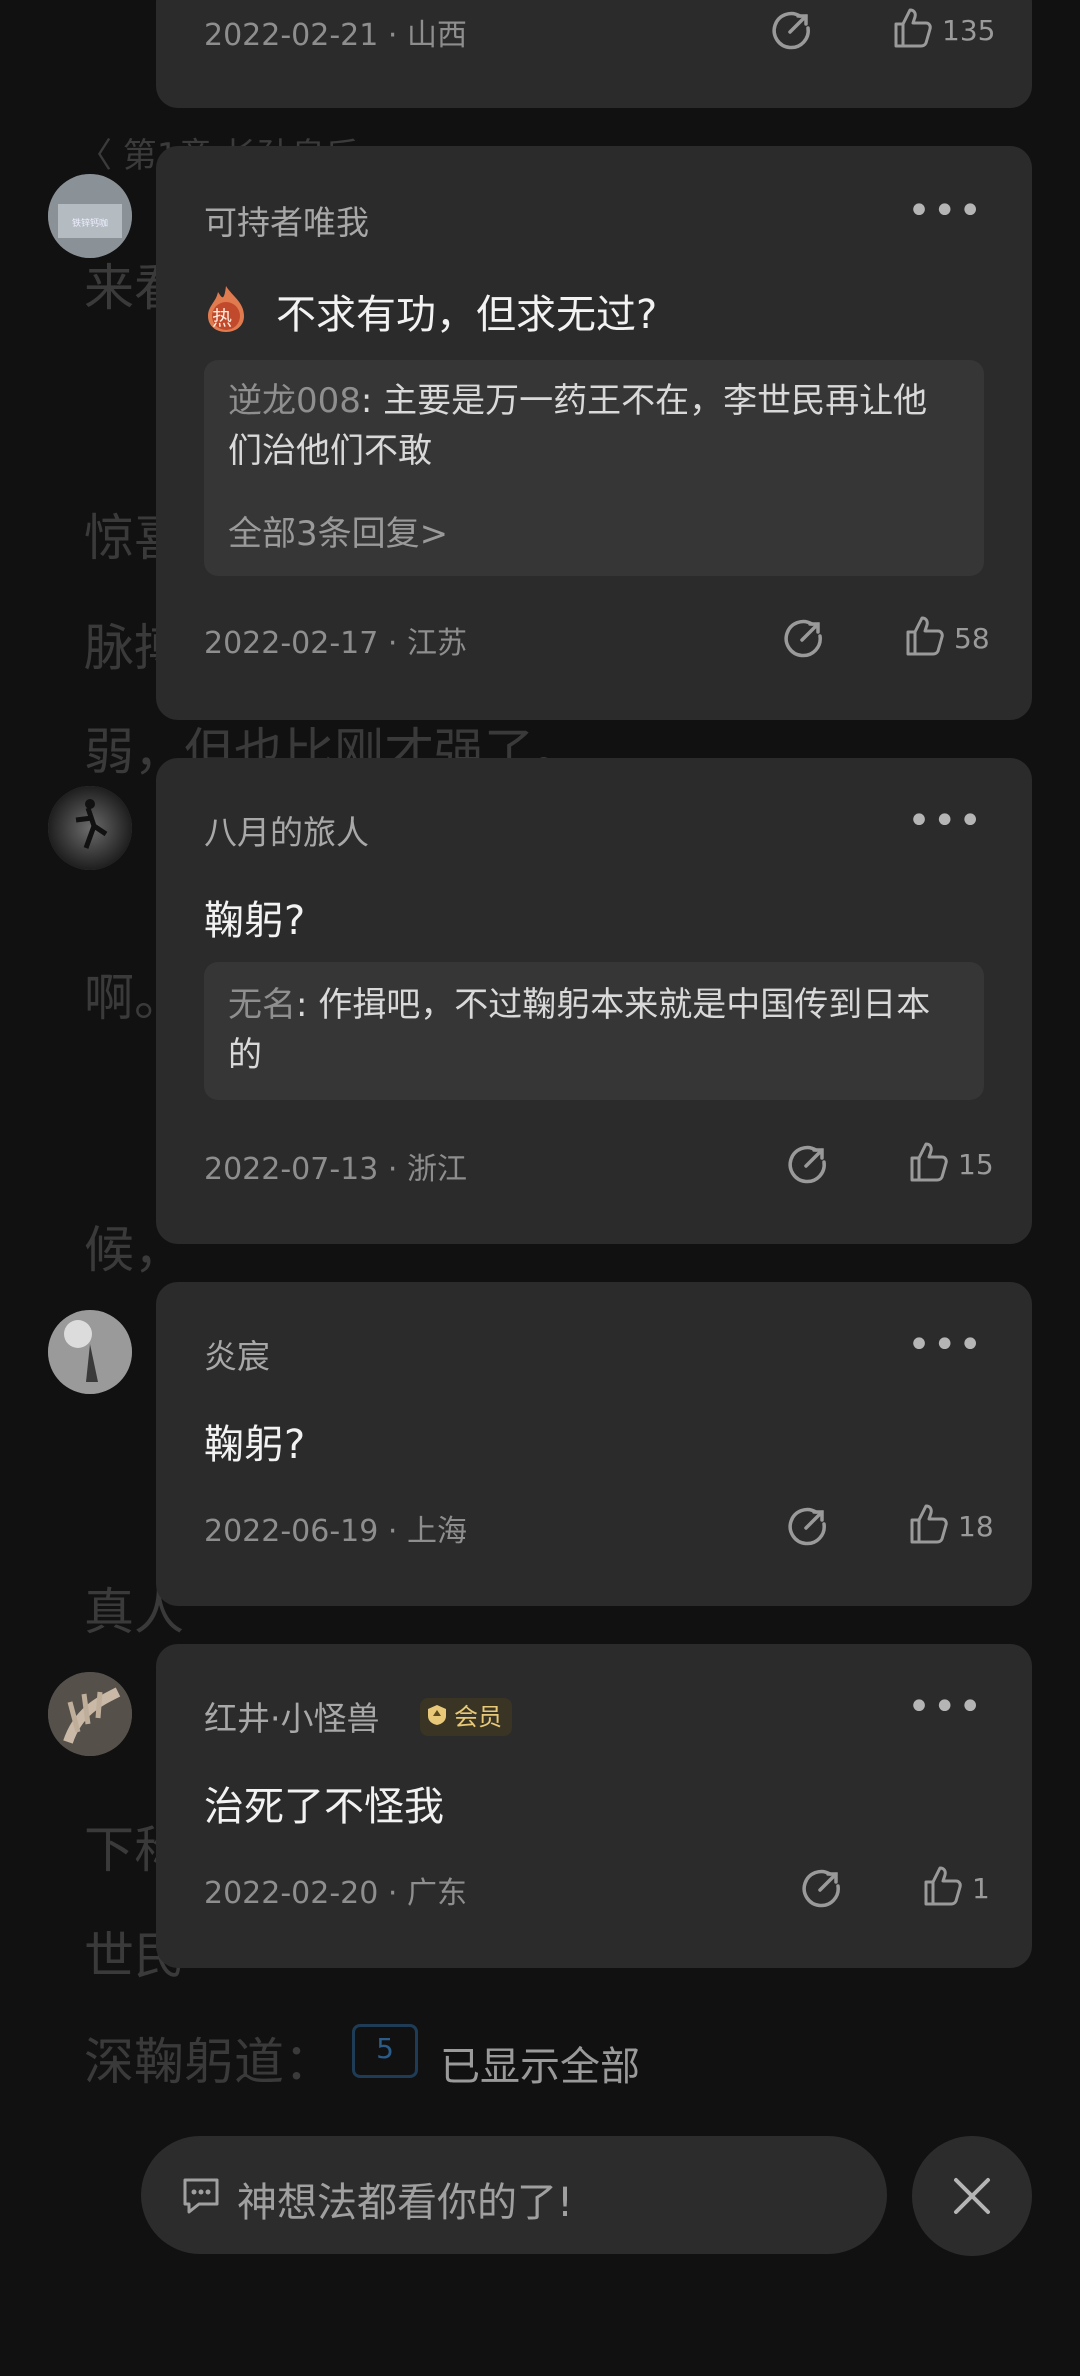 The image size is (1080, 2376). Describe the element at coordinates (90, 223) in the screenshot. I see `svg-text: 铁锌钙咖` at that location.